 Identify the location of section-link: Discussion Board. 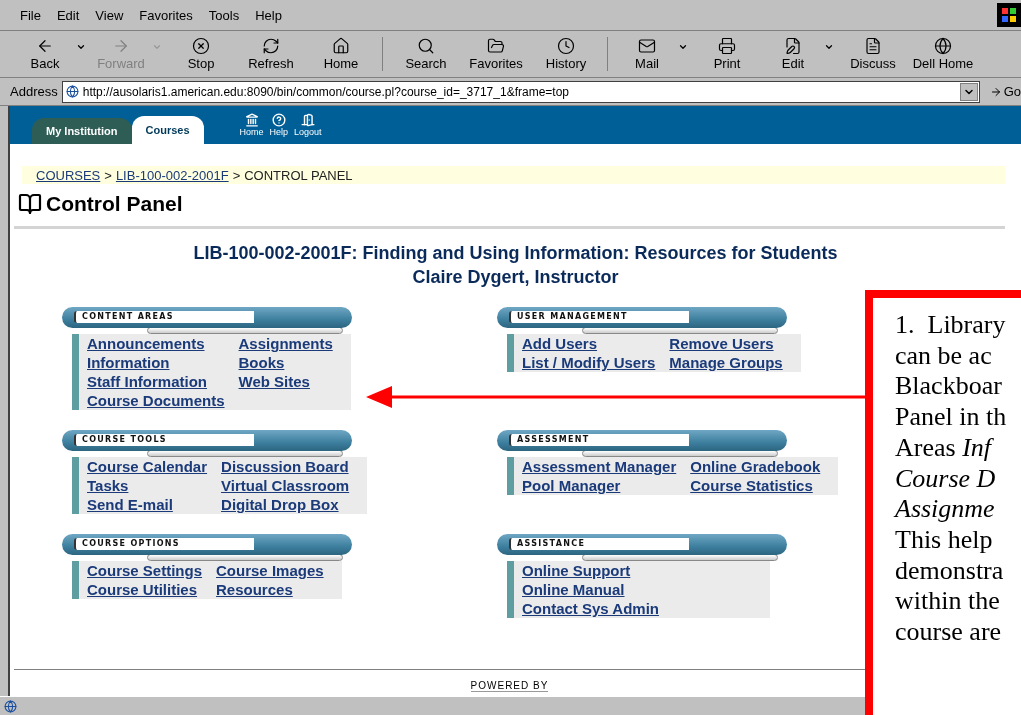
(285, 466).